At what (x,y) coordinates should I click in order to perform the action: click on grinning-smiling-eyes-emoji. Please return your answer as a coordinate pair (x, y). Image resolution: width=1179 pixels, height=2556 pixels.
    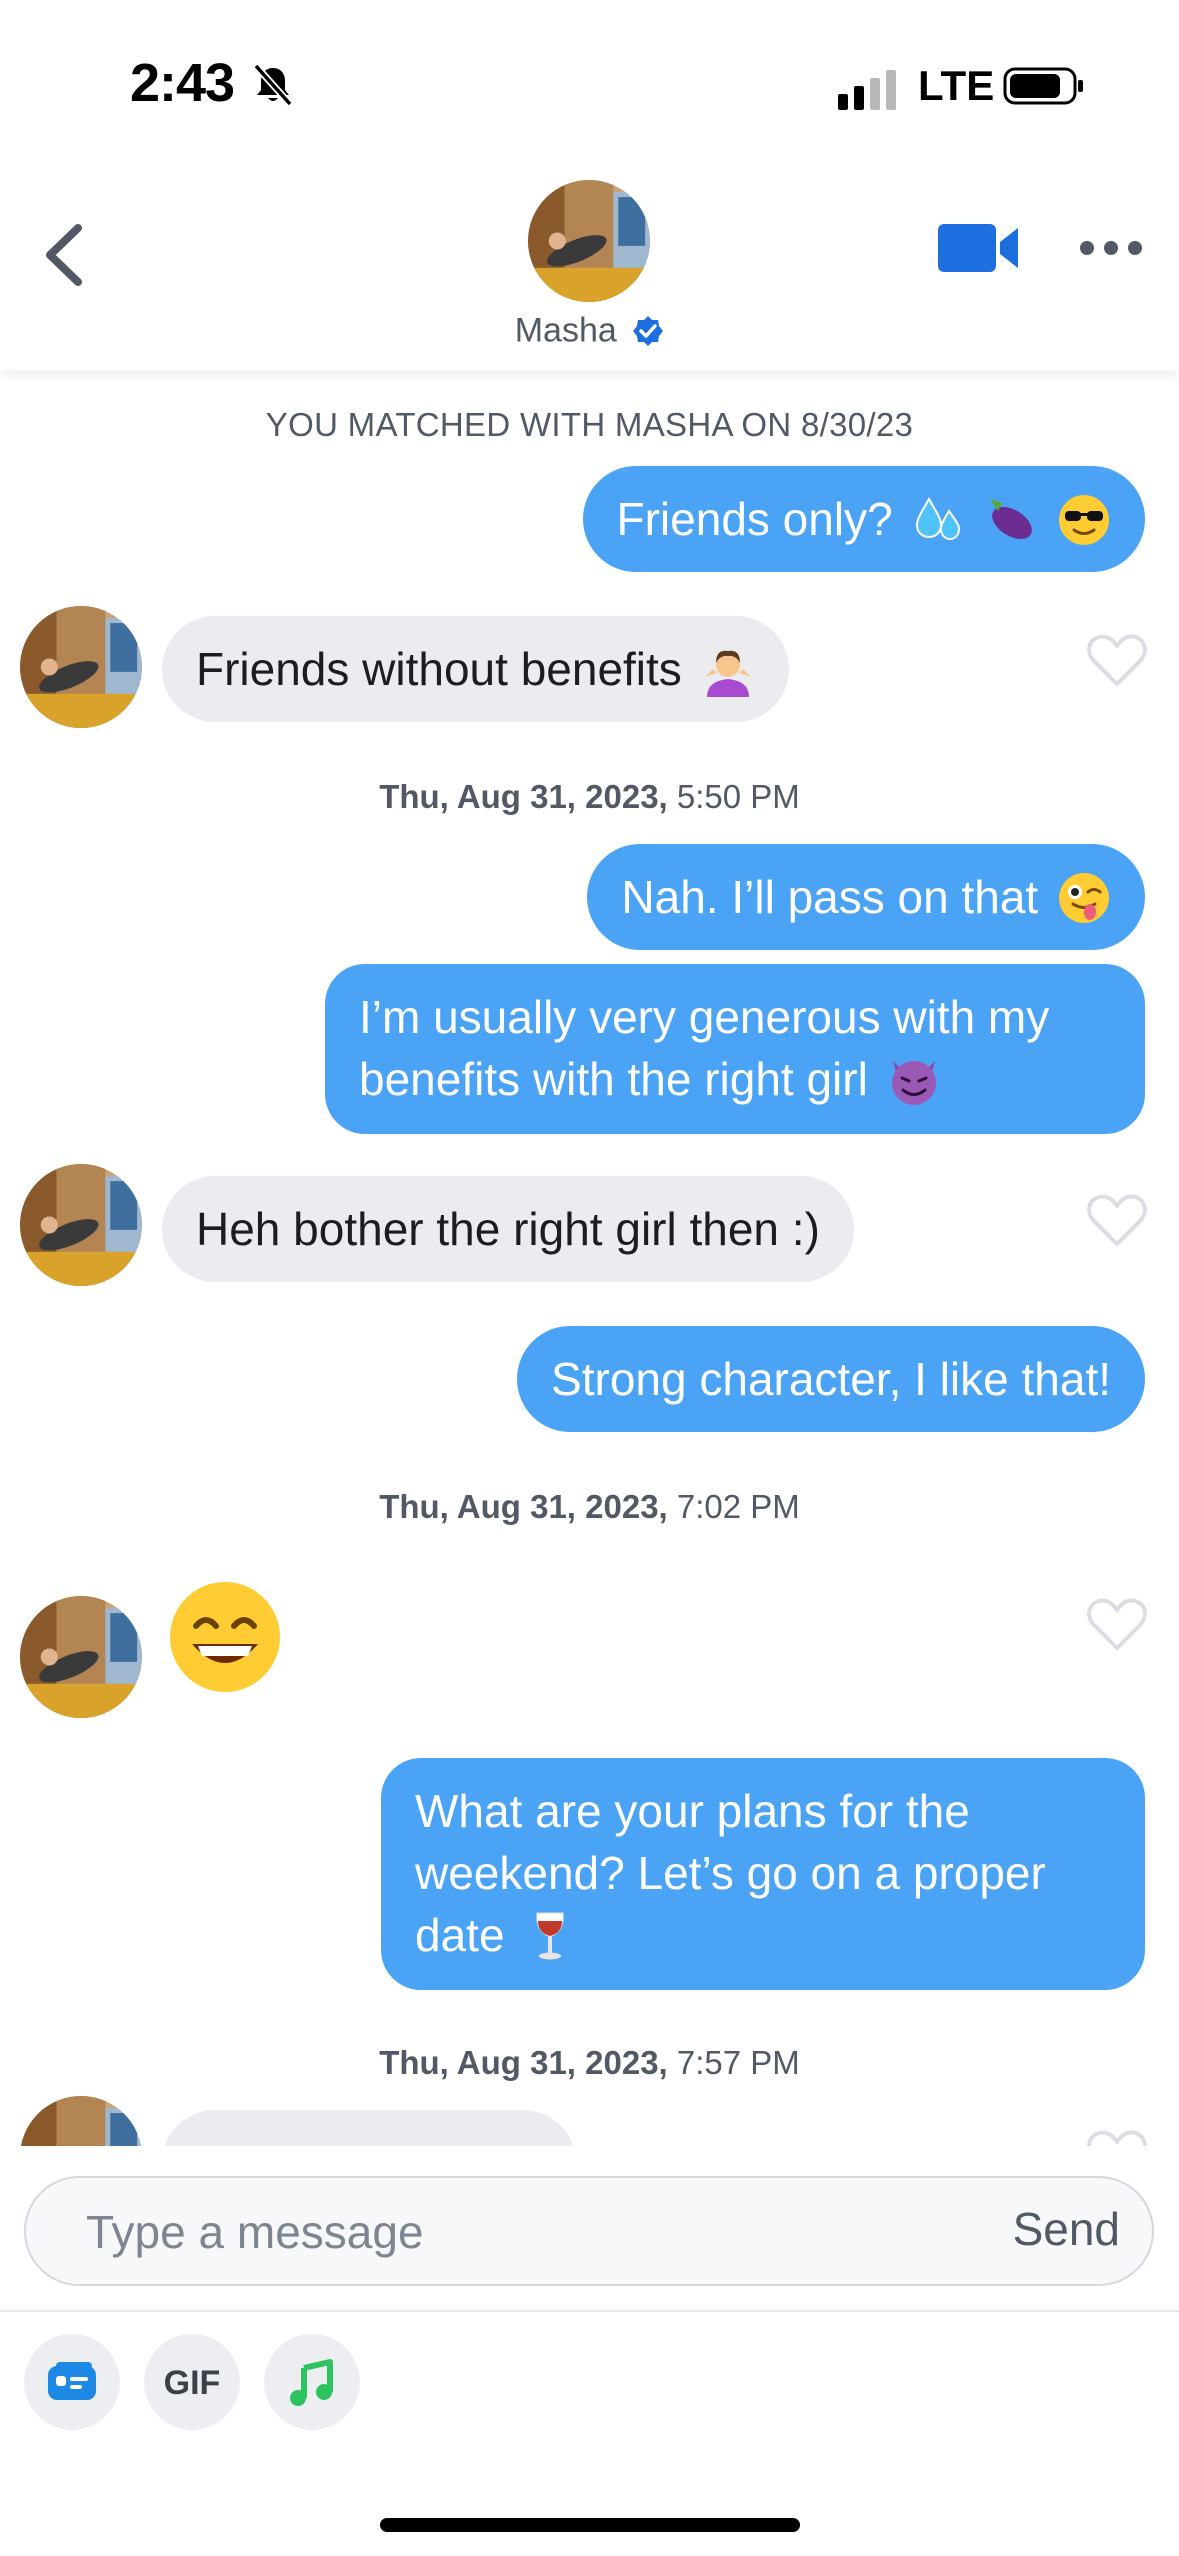
    Looking at the image, I should click on (225, 1637).